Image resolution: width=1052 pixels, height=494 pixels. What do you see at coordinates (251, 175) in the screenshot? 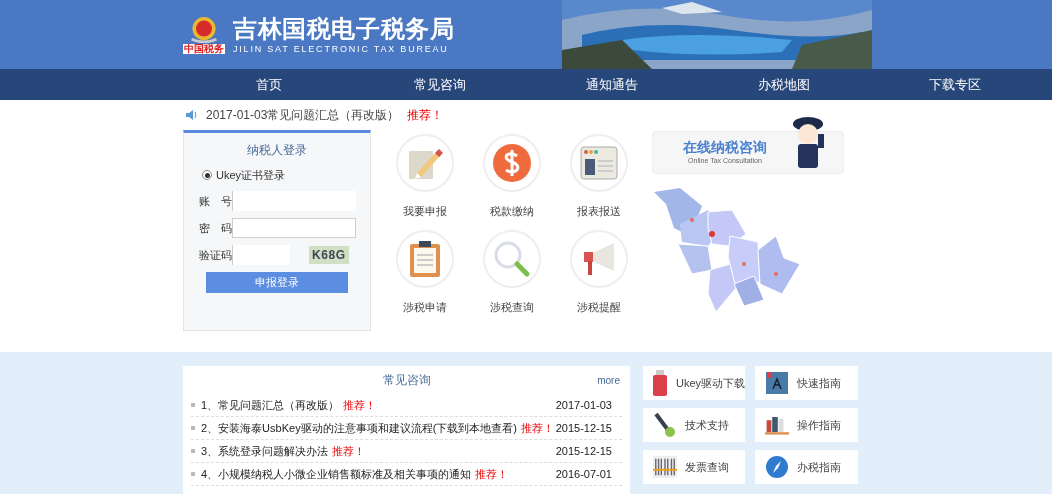
I see `radio-label: Ukey证书登录` at bounding box center [251, 175].